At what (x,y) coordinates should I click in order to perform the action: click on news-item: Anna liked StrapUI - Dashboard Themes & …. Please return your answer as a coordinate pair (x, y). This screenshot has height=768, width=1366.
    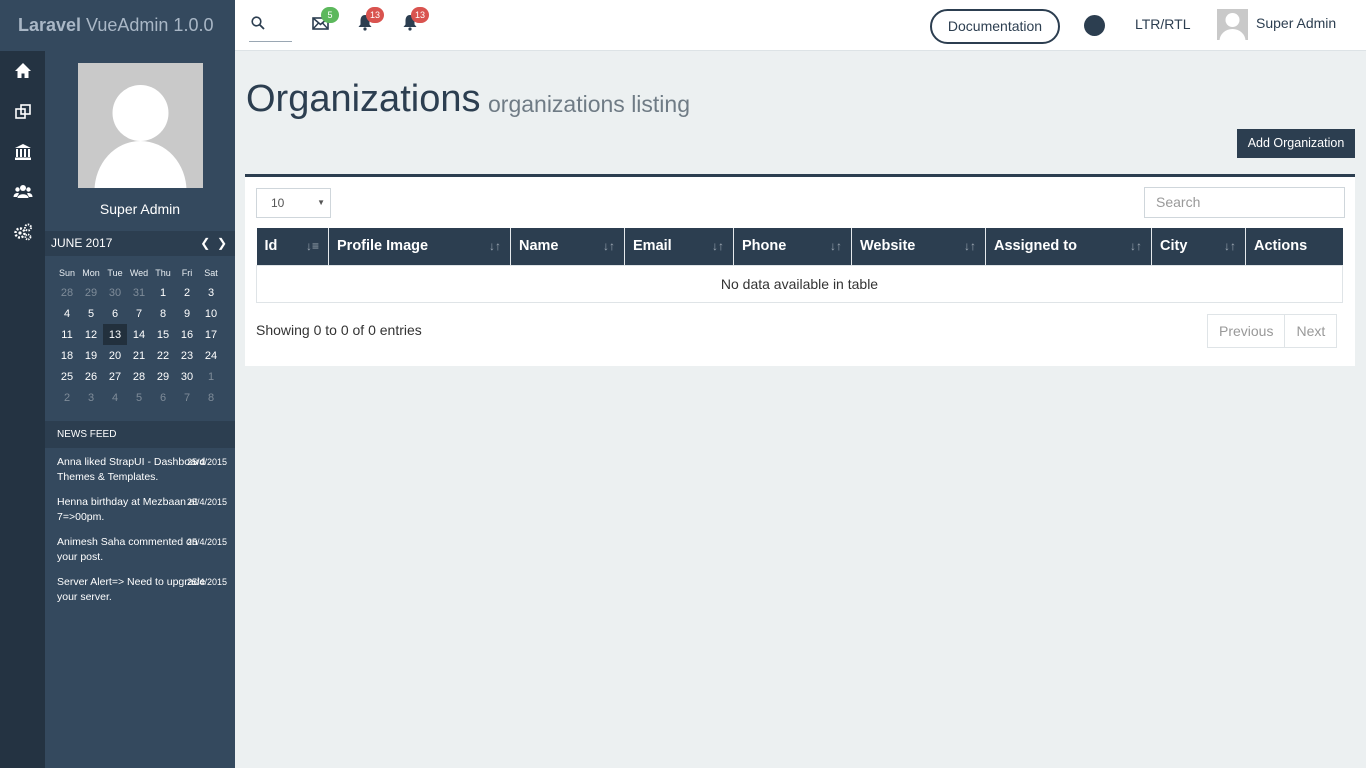
    Looking at the image, I should click on (142, 470).